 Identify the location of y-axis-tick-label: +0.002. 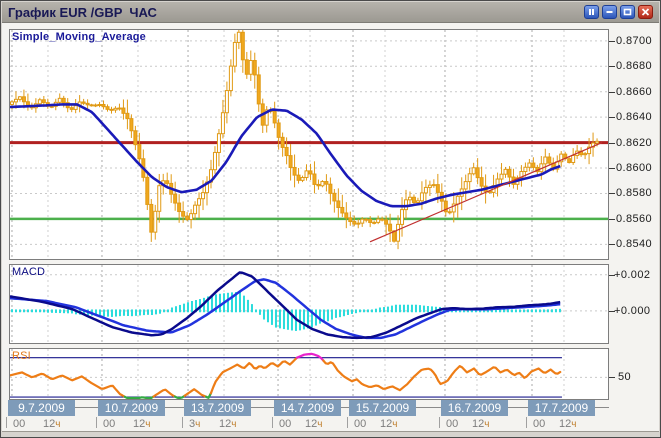
(632, 274).